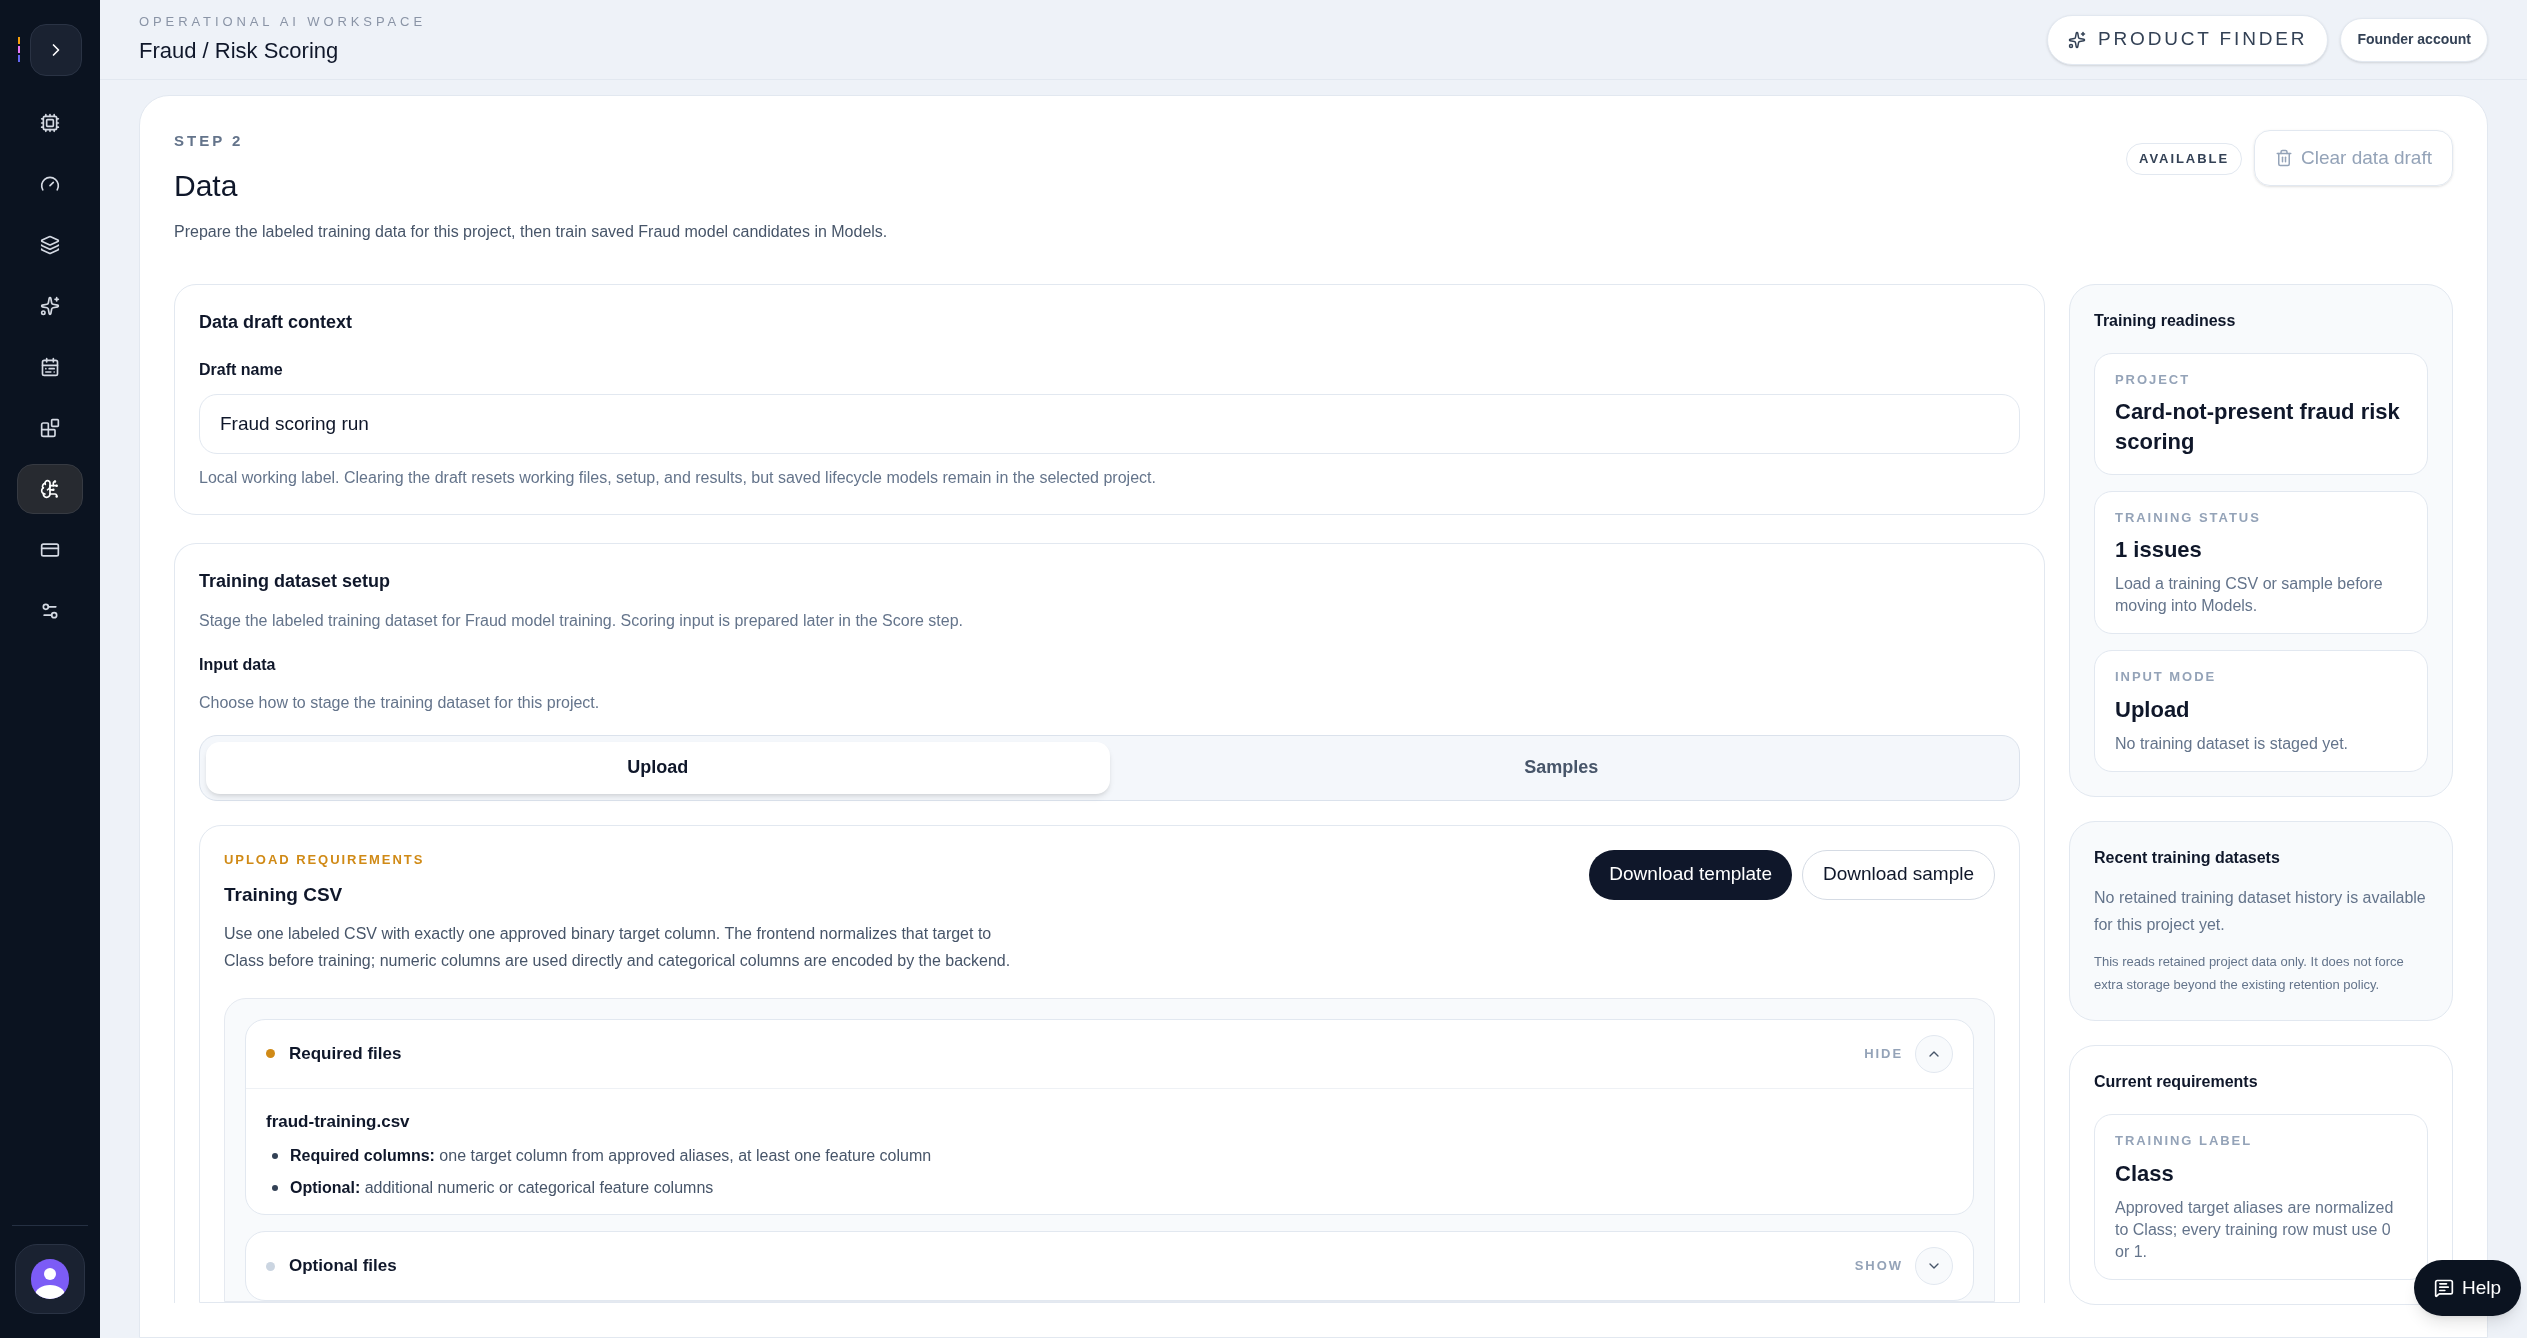  What do you see at coordinates (2232, 744) in the screenshot?
I see `card-note: No training dataset is staged yet.` at bounding box center [2232, 744].